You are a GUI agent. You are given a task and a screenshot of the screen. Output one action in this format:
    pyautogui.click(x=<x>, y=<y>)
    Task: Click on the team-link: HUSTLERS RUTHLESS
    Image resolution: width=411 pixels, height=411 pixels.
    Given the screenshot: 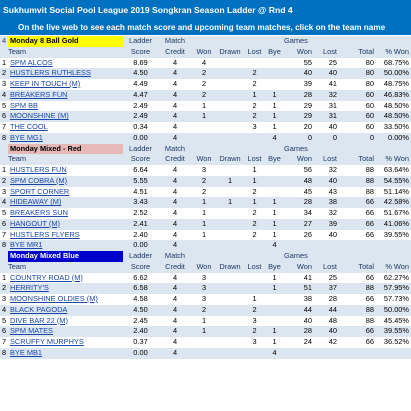 What is the action you would take?
    pyautogui.click(x=65, y=73)
    